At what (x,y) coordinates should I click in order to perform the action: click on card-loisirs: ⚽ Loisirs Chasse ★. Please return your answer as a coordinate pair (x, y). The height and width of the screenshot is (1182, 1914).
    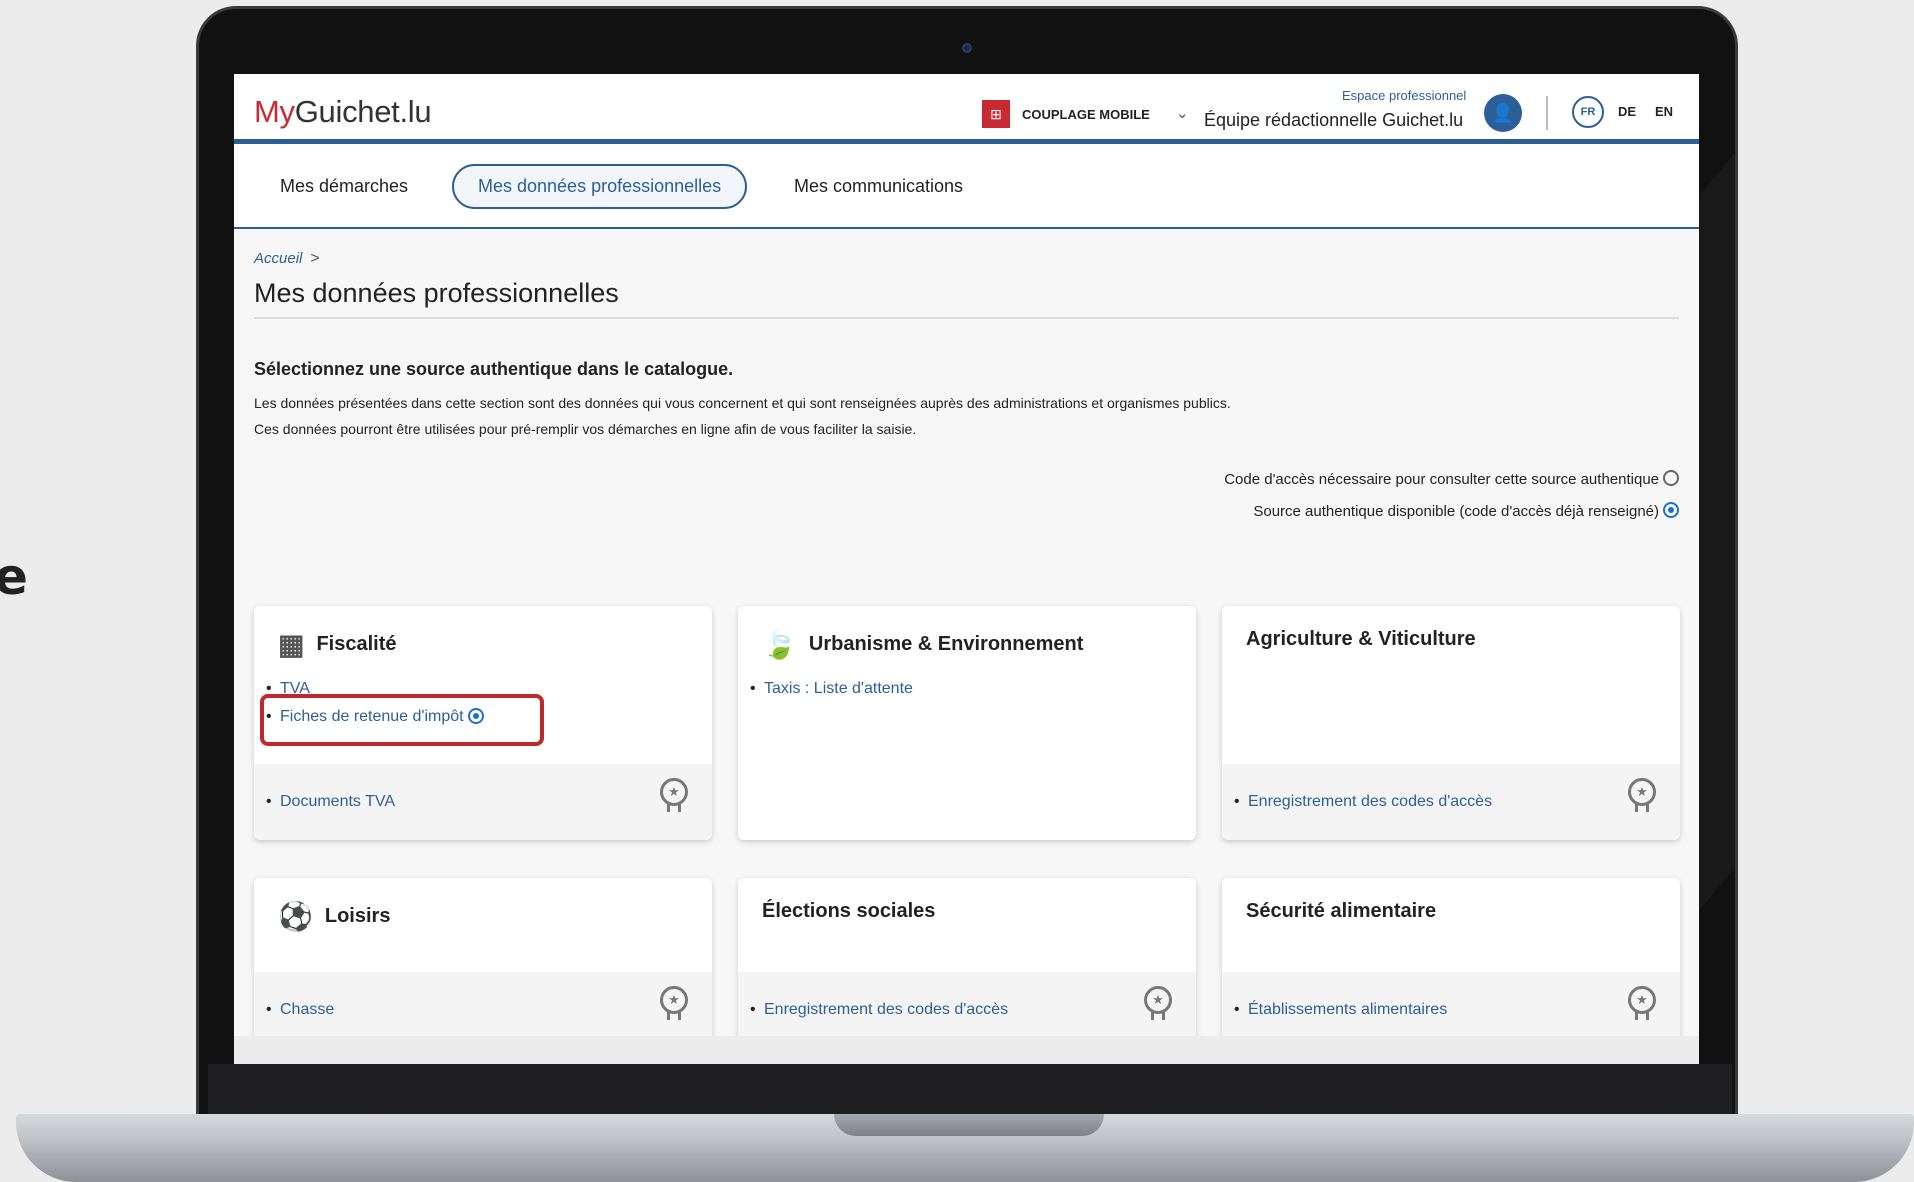
    Looking at the image, I should click on (483, 963).